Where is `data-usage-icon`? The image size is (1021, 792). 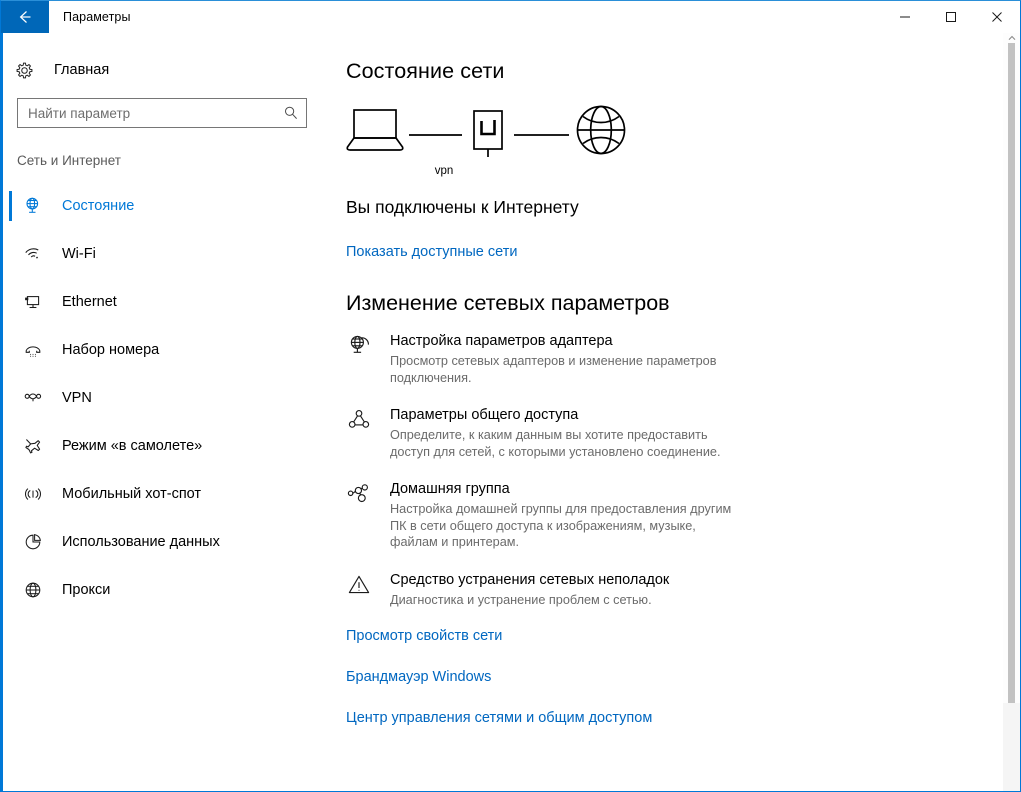 data-usage-icon is located at coordinates (36, 542).